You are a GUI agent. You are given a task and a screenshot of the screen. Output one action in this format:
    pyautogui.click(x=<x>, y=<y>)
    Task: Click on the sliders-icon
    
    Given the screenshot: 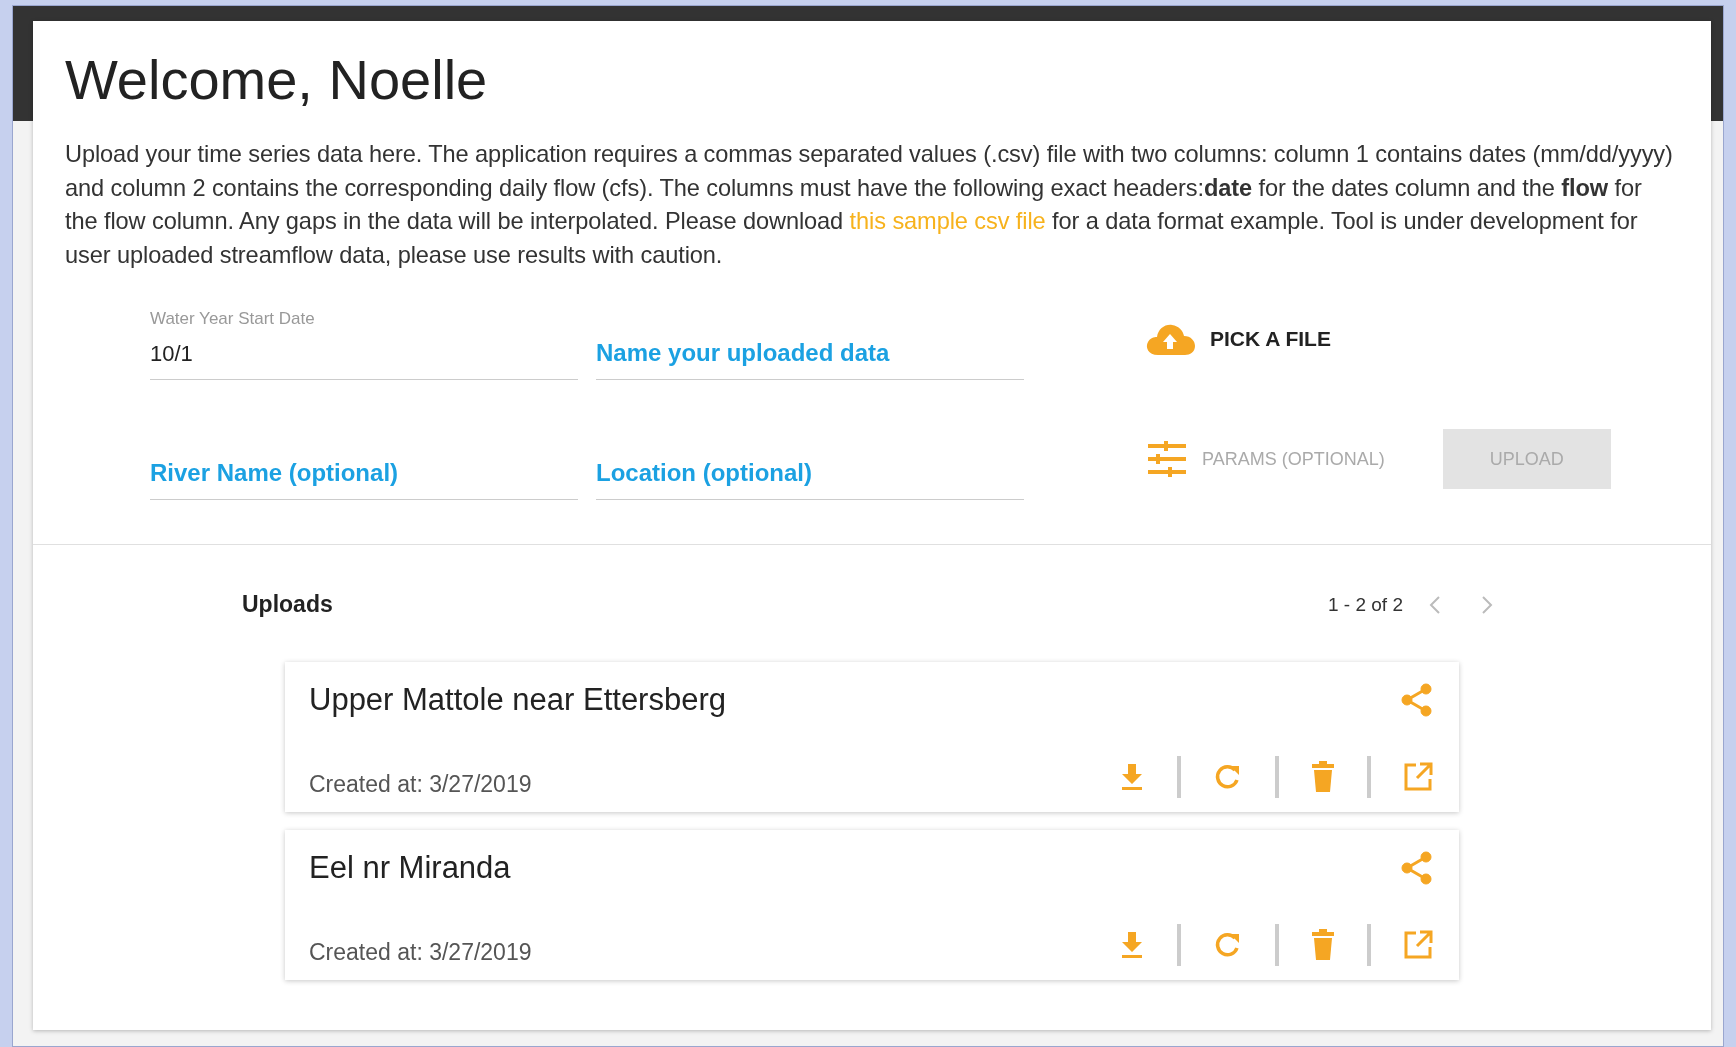 What is the action you would take?
    pyautogui.click(x=1167, y=459)
    